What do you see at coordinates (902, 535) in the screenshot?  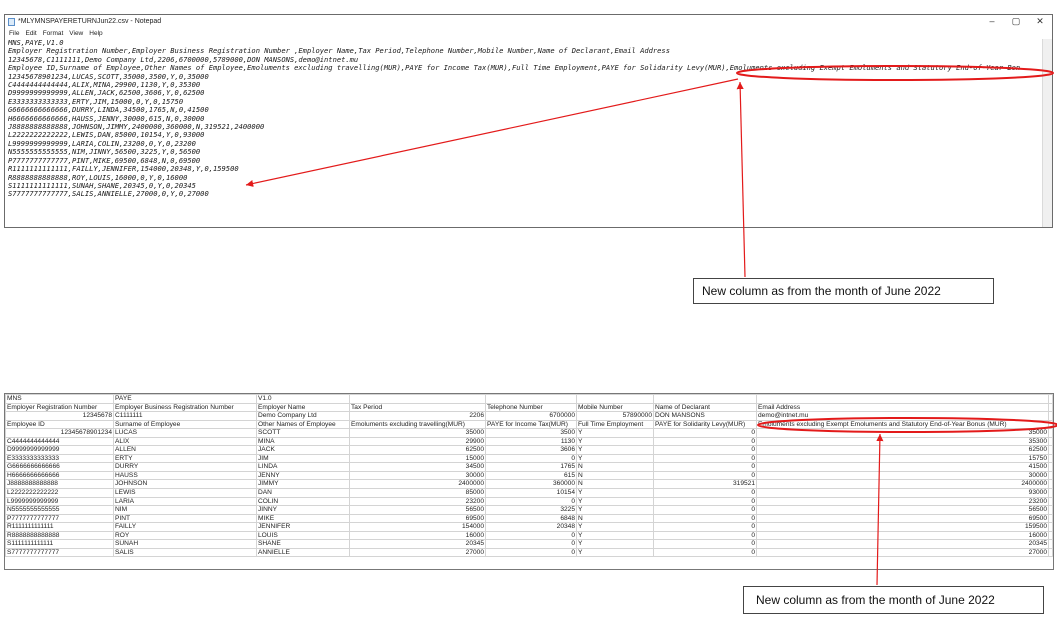 I see `table-cell: 16000` at bounding box center [902, 535].